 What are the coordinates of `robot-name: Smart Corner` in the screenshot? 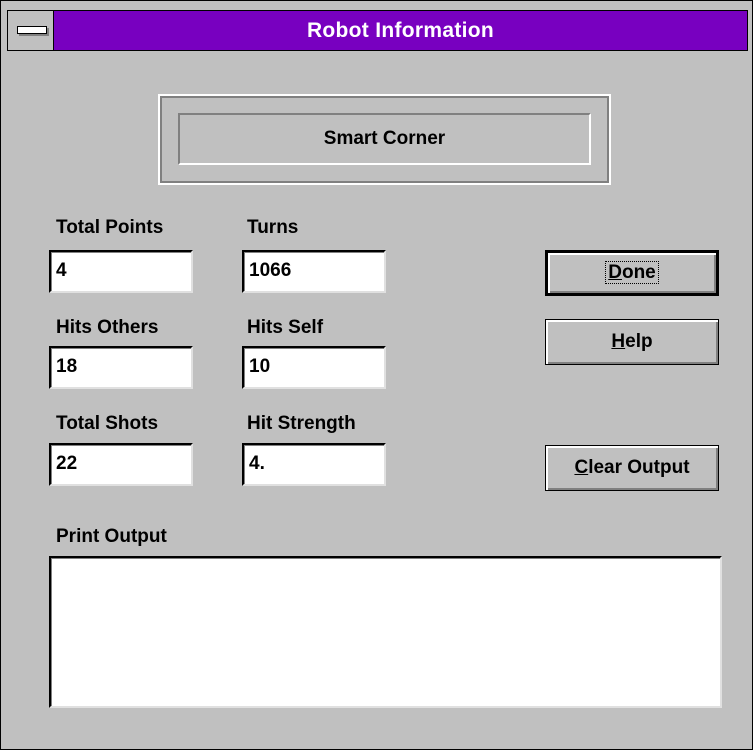 It's located at (384, 139).